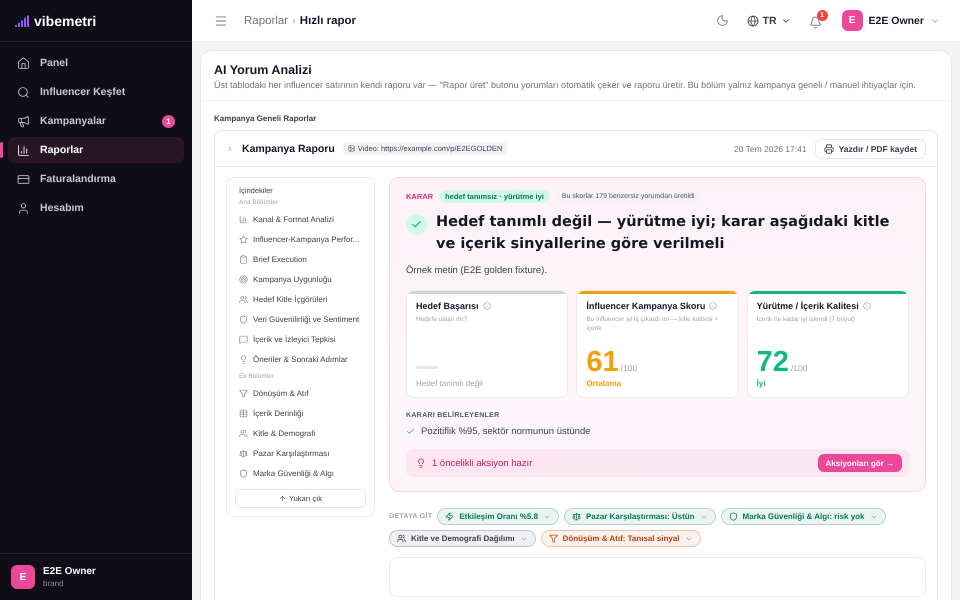 This screenshot has height=600, width=960. What do you see at coordinates (300, 319) in the screenshot?
I see `toc-link: Veri Güvenilirliği ve Sentiment` at bounding box center [300, 319].